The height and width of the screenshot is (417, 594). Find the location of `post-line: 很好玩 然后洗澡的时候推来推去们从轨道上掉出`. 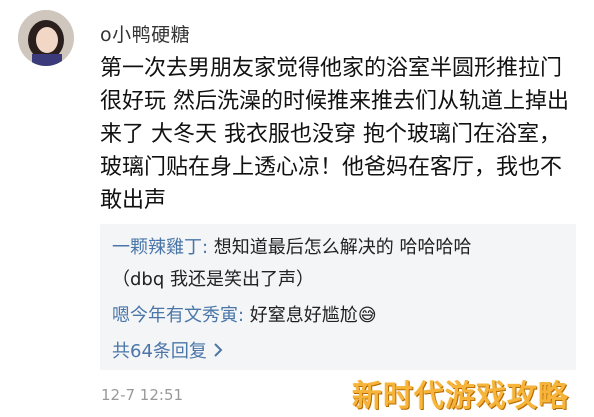

post-line: 很好玩 然后洗澡的时候推来推去们从轨道上掉出 is located at coordinates (334, 101).